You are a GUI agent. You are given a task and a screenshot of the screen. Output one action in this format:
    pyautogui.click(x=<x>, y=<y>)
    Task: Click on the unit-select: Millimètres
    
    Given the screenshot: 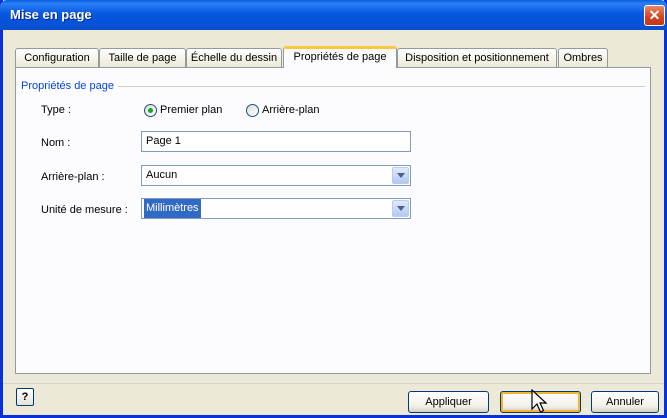 What is the action you would take?
    pyautogui.click(x=276, y=208)
    